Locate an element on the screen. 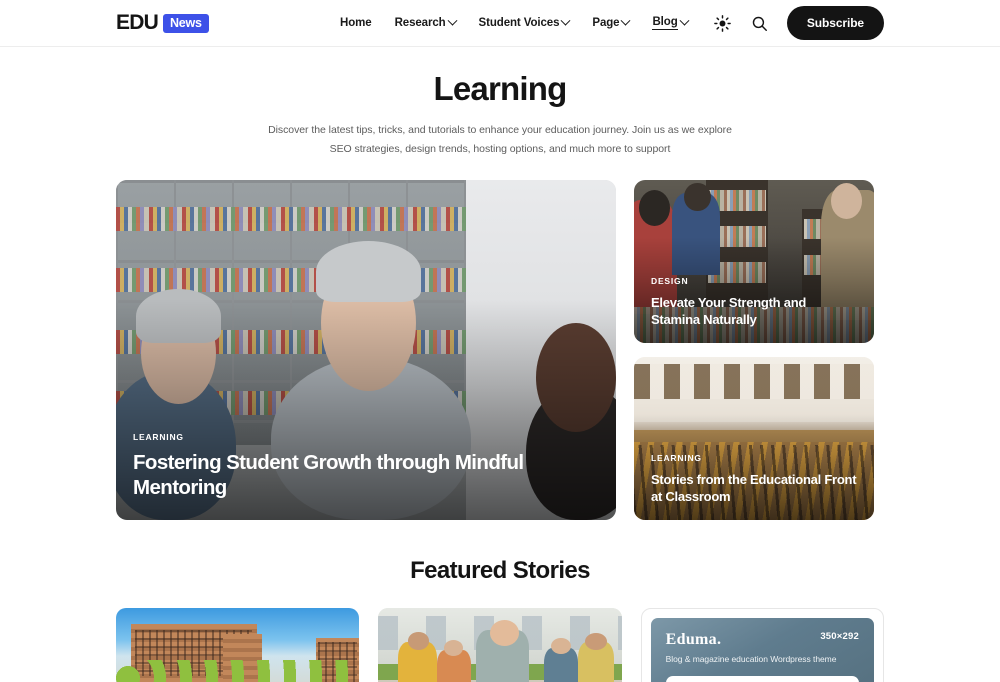 This screenshot has width=1000, height=682. nav-item-home: Home is located at coordinates (356, 23).